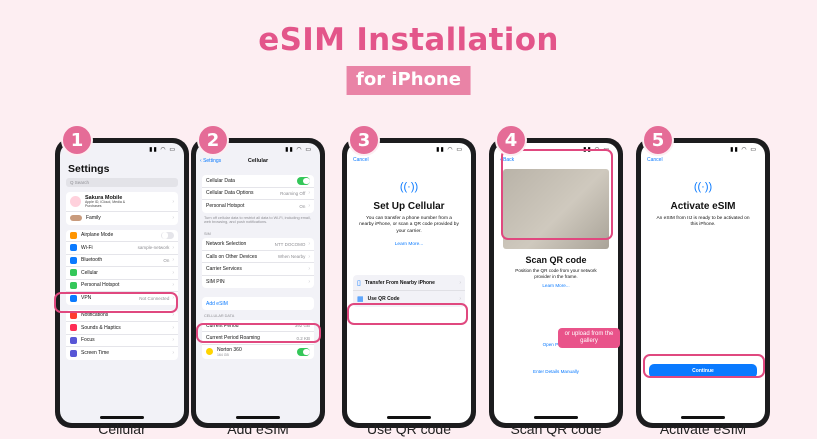 This screenshot has height=439, width=817. I want to click on step-number-badge: 2, so click(213, 140).